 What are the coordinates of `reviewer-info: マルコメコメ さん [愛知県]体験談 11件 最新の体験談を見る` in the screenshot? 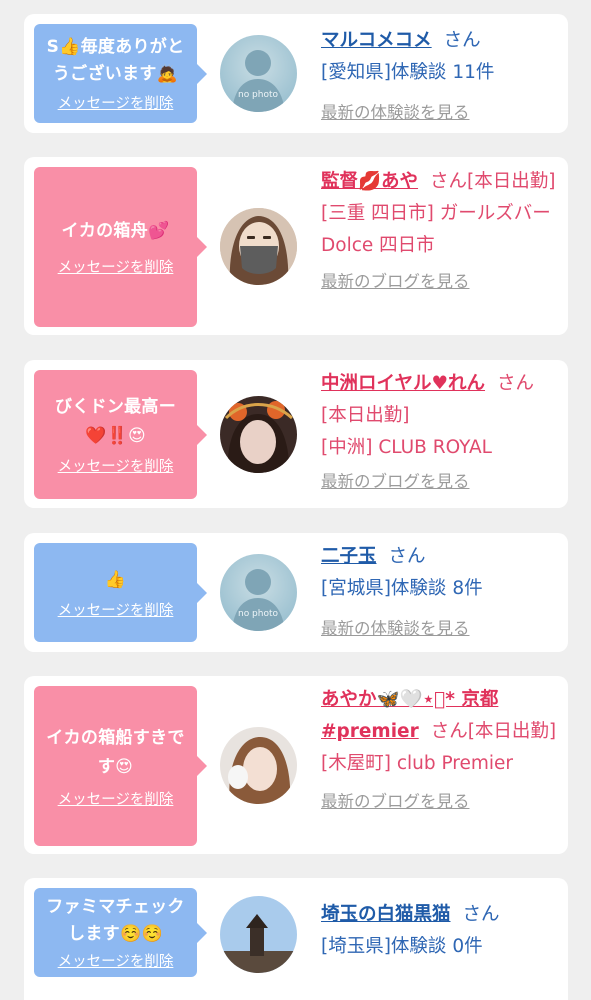 It's located at (441, 77).